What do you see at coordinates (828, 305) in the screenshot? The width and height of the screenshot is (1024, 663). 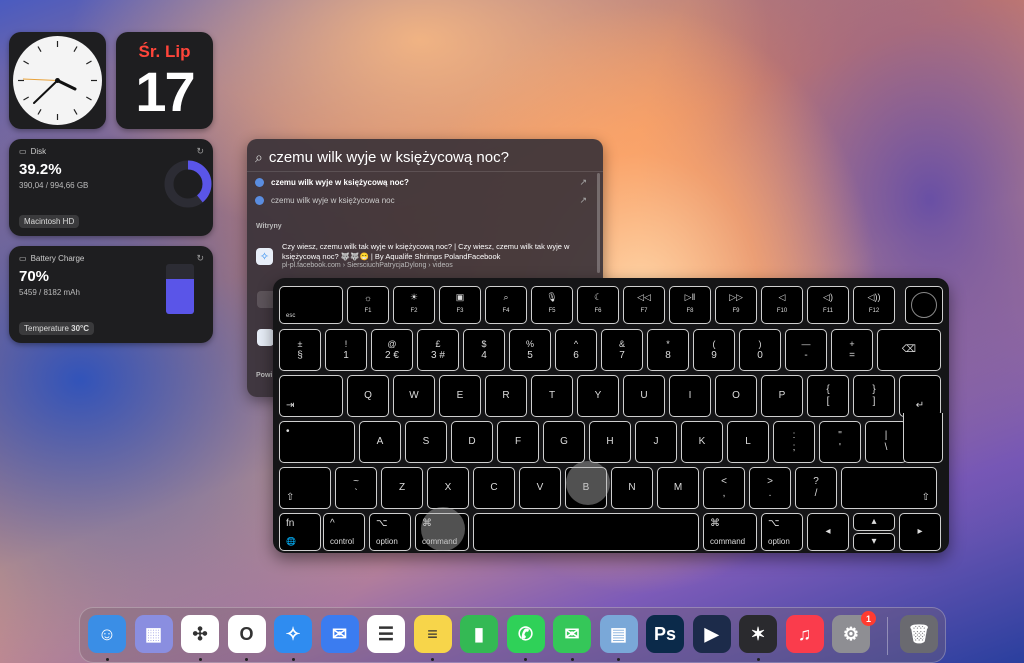 I see `key-f11: ◁) F11` at bounding box center [828, 305].